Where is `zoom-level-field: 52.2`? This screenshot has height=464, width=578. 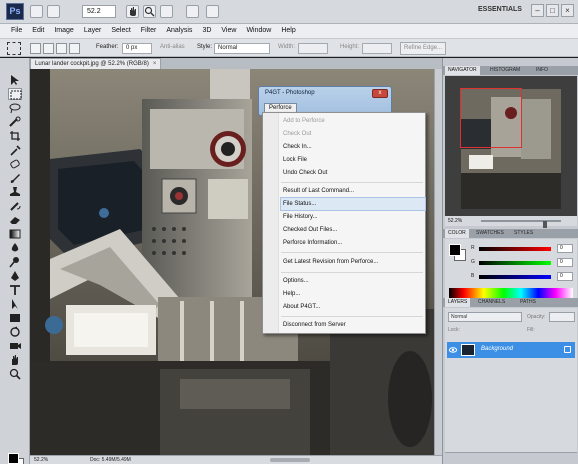
zoom-level-field: 52.2 is located at coordinates (99, 11).